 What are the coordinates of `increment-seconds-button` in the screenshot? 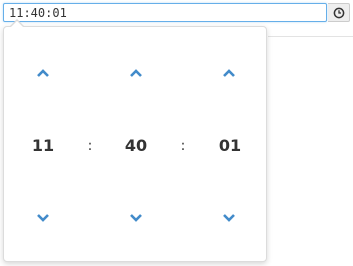 It's located at (229, 73).